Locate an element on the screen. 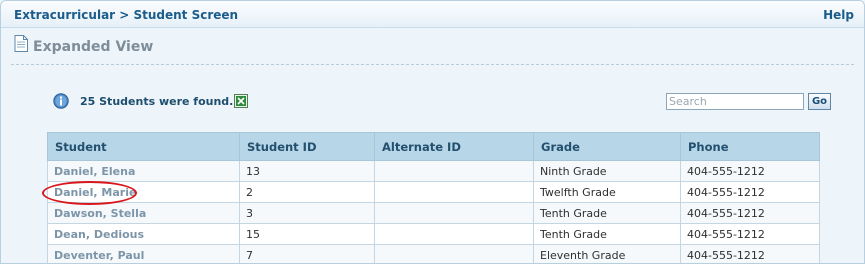 This screenshot has height=264, width=865. top-bar: Extracurricular > Student Screen Help is located at coordinates (432, 14).